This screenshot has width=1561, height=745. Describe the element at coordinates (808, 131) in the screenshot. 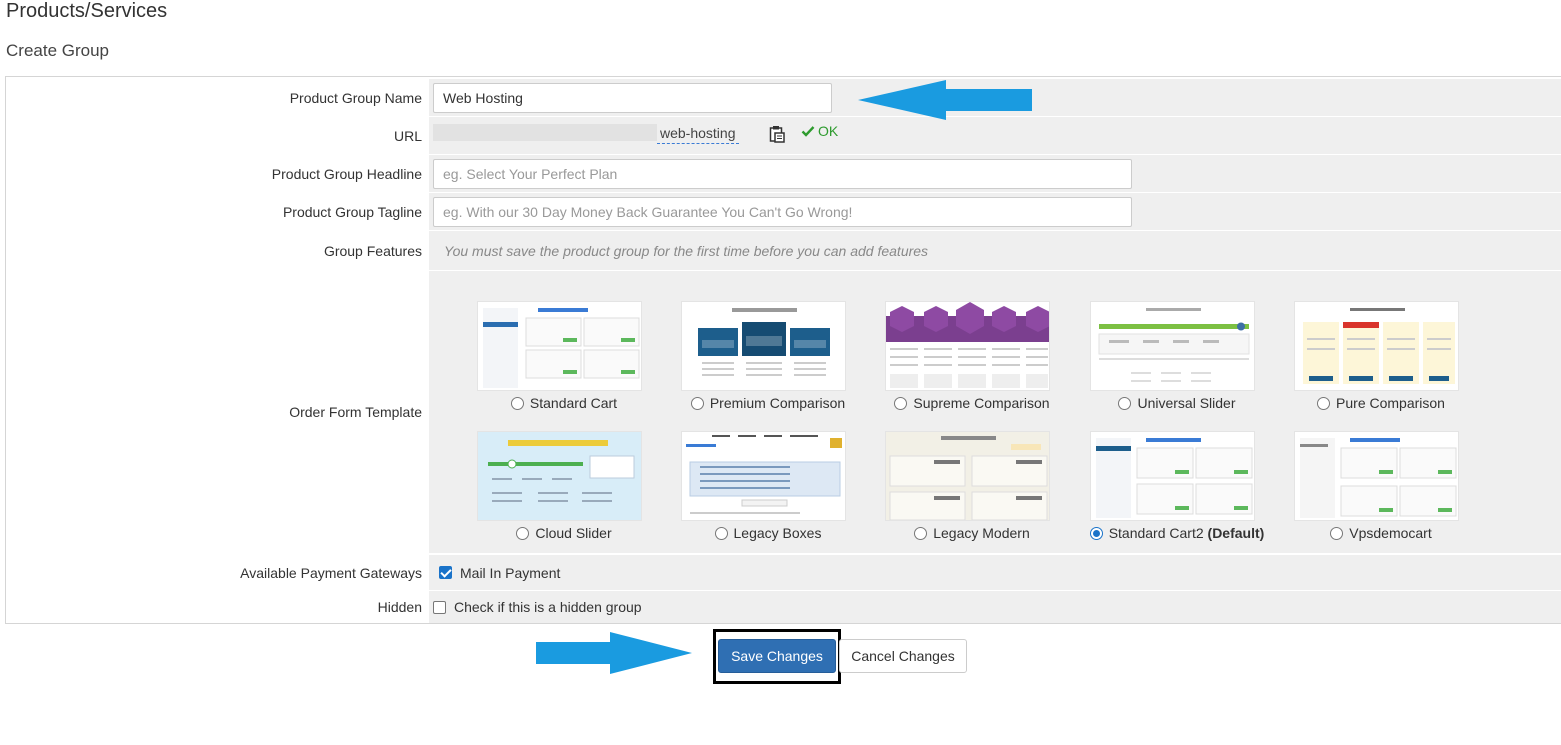

I see `check-icon` at that location.